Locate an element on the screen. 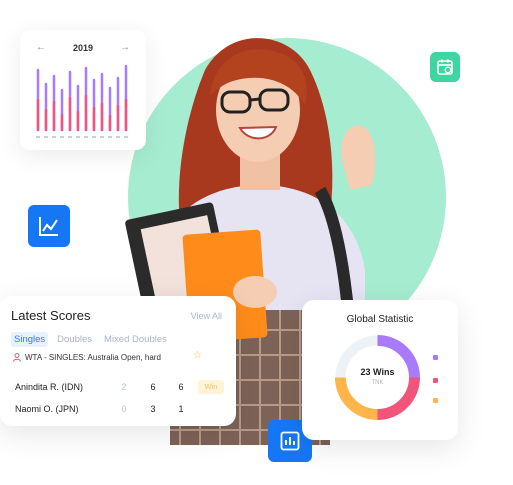  table-row: Naomi O. (JPN) 0 3 1 is located at coordinates (122, 411).